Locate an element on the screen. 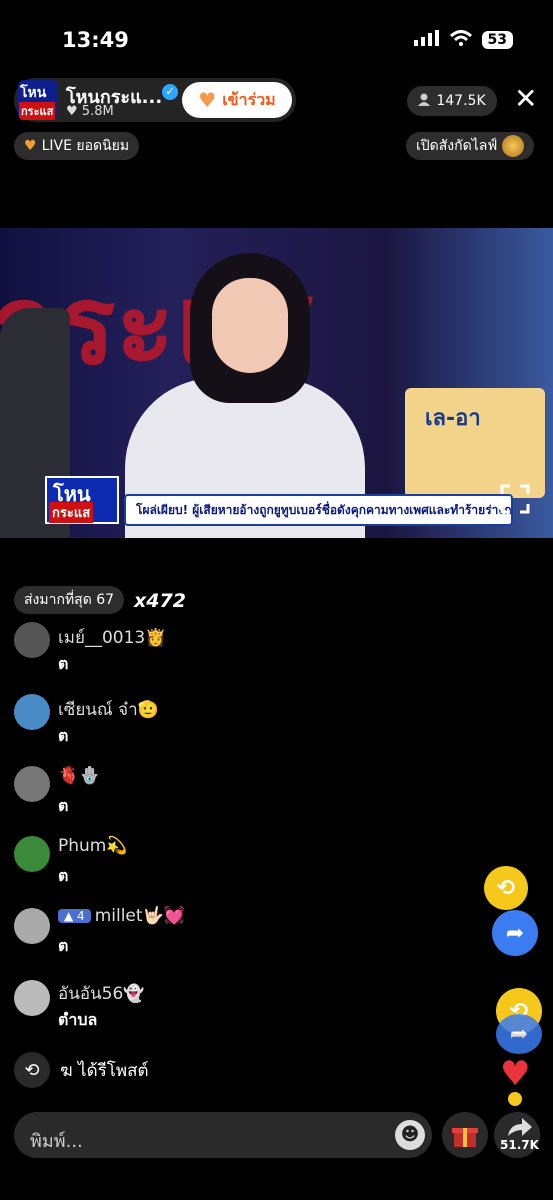 The height and width of the screenshot is (1200, 553). status-icons: 53 is located at coordinates (463, 40).